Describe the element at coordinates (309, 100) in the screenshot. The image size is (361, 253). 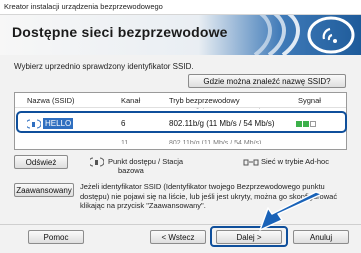
I see `column-header-signal: Sygnał` at that location.